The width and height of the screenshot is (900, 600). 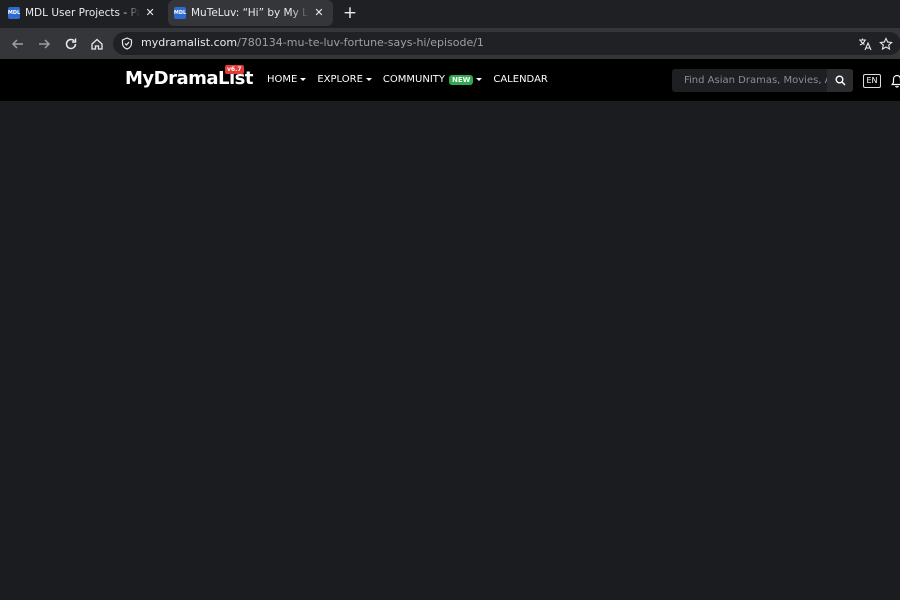 I want to click on nav-calendar-label: CALENDAR, so click(x=520, y=79).